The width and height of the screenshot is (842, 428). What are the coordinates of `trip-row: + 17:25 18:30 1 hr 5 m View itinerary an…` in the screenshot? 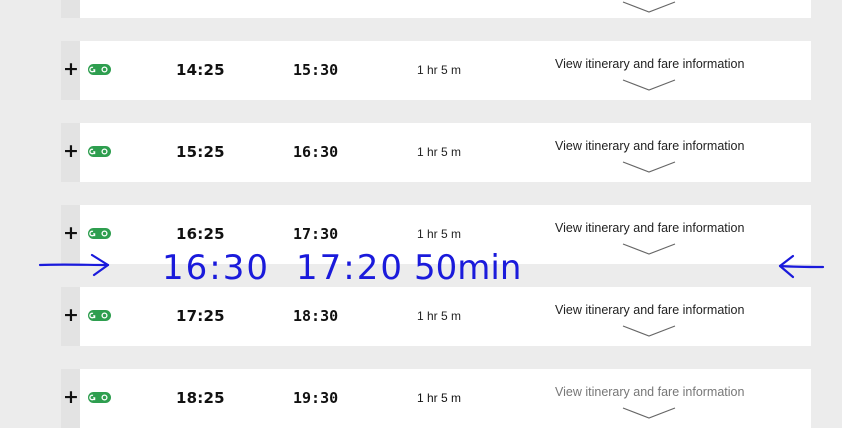 It's located at (436, 316).